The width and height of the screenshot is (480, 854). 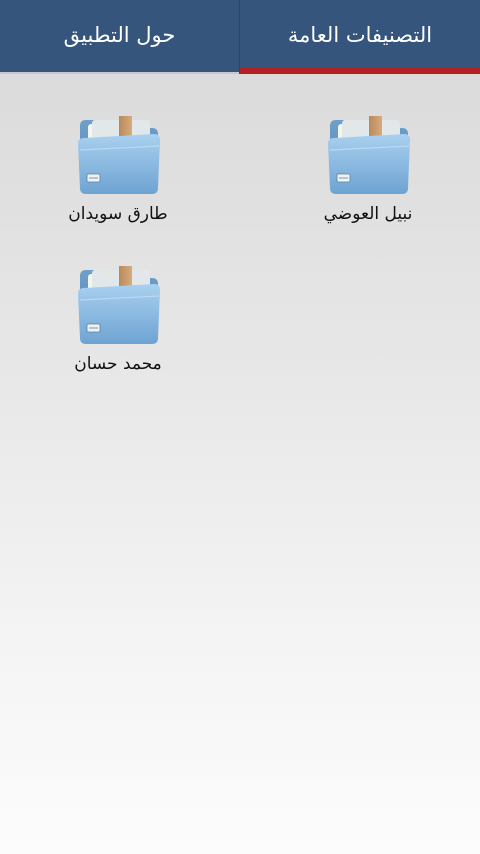 What do you see at coordinates (118, 214) in the screenshot?
I see `folder-item-label: طارق سويدان` at bounding box center [118, 214].